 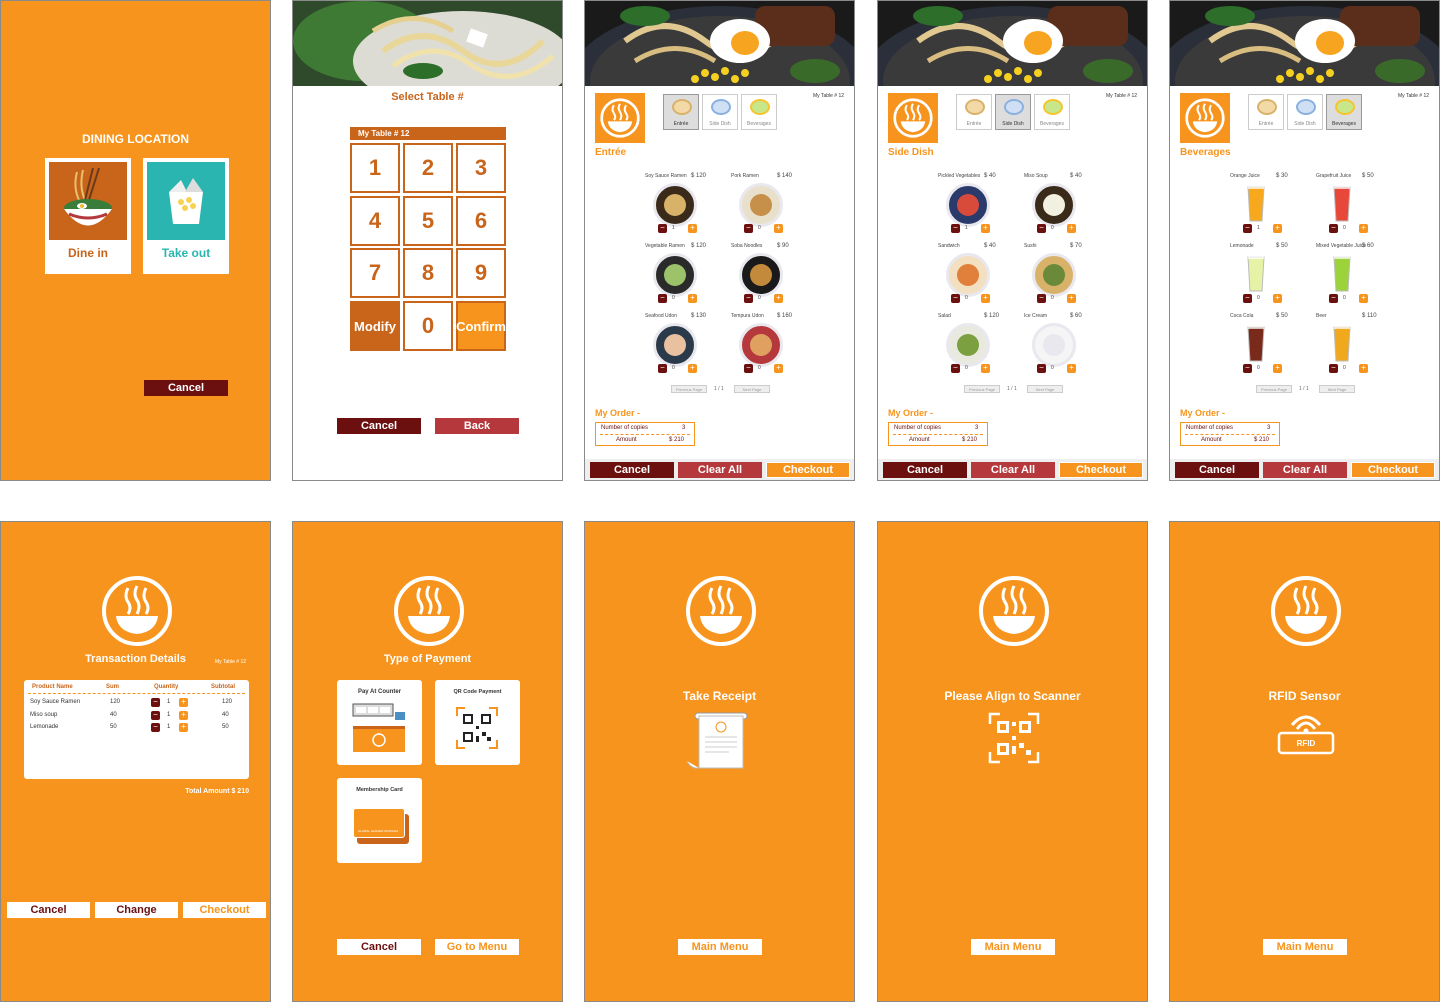 What do you see at coordinates (477, 947) in the screenshot?
I see `go-to-menu-button: Go to Menu` at bounding box center [477, 947].